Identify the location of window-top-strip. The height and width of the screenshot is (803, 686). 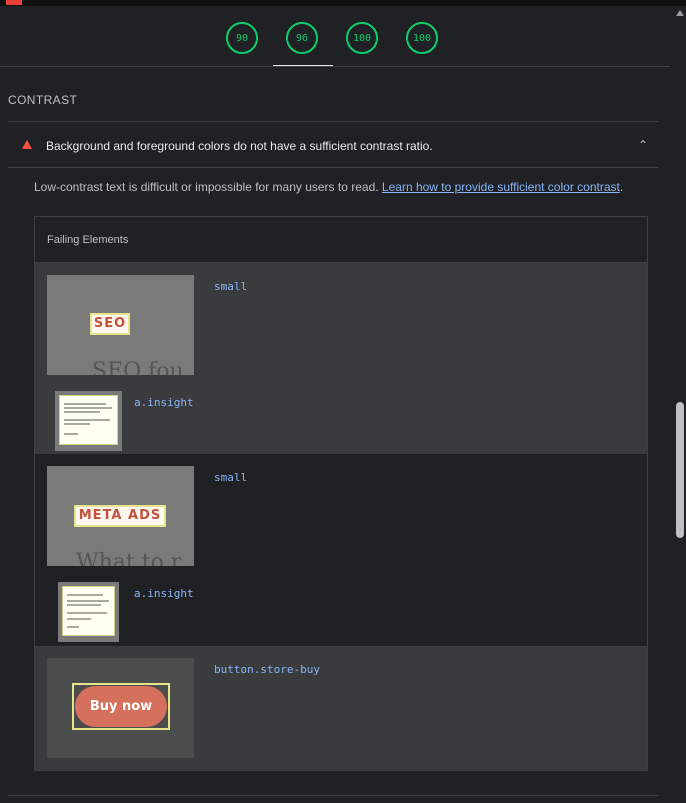
(343, 3).